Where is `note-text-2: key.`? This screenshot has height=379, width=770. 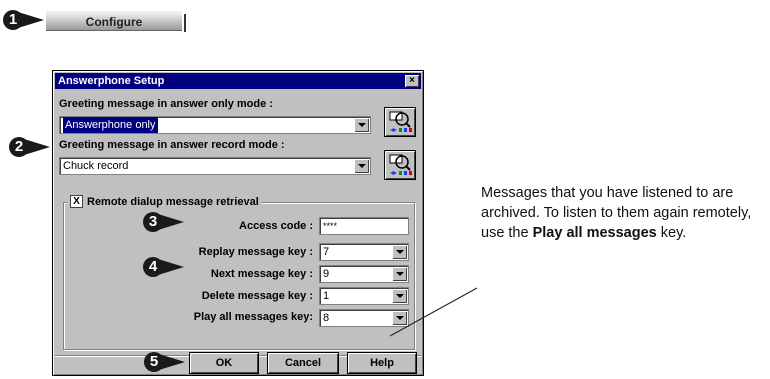 note-text-2: key. is located at coordinates (671, 233).